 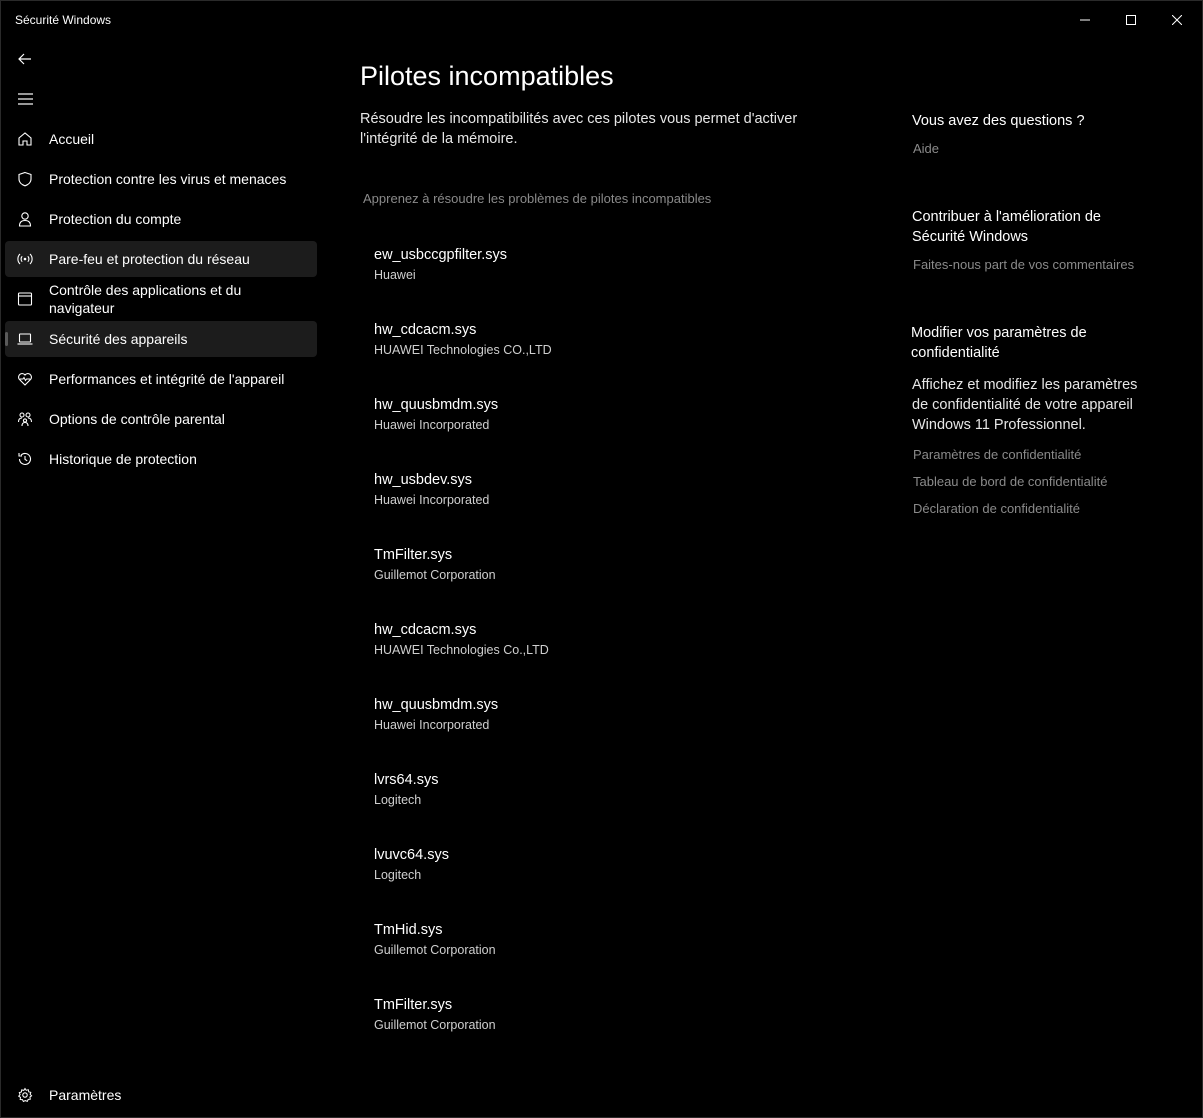 What do you see at coordinates (440, 255) in the screenshot?
I see `driver-name: ew_usbccgpfilter.sys` at bounding box center [440, 255].